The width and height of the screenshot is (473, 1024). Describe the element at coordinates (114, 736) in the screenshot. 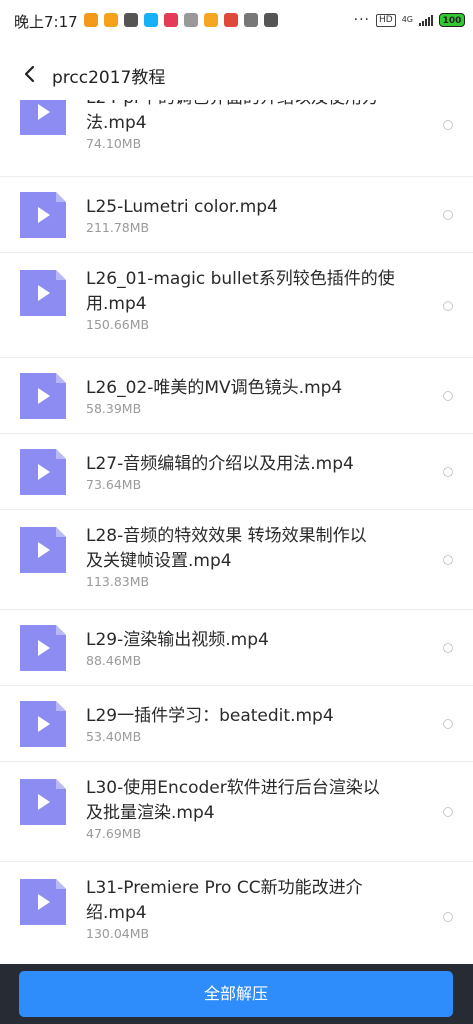

I see `file-size: 53.40MB` at that location.